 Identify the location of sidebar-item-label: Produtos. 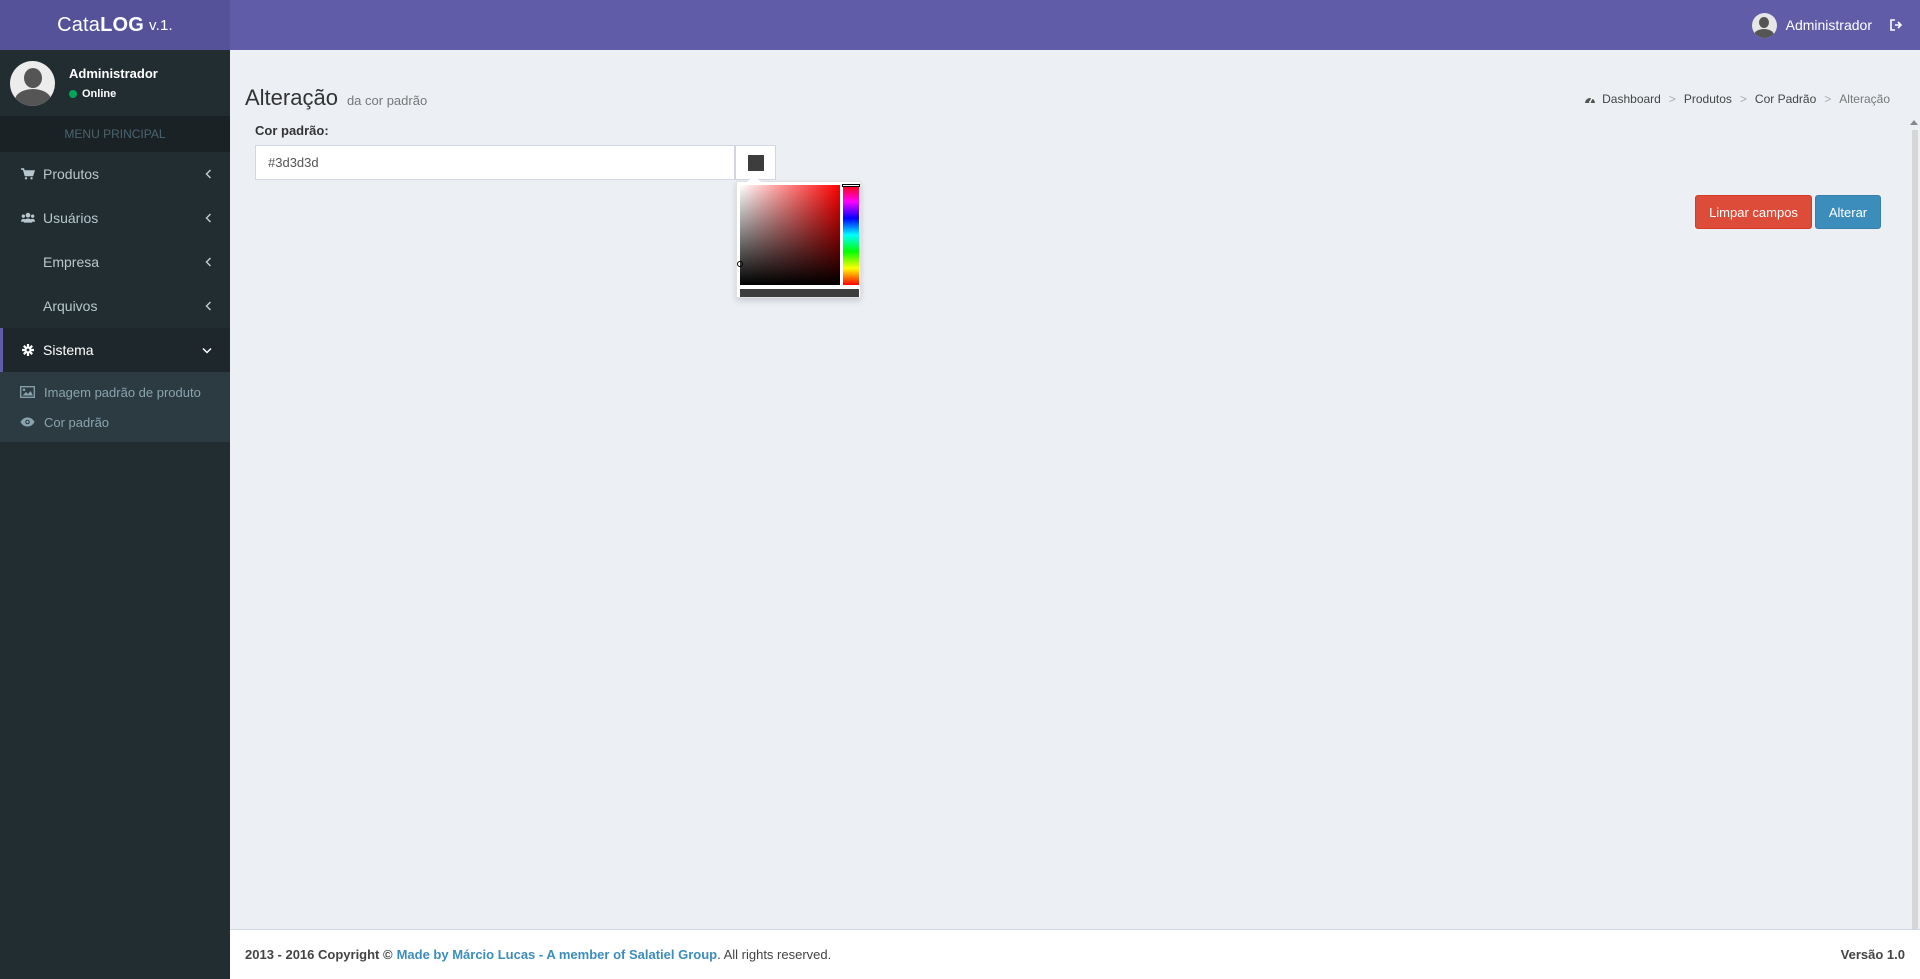
(71, 174).